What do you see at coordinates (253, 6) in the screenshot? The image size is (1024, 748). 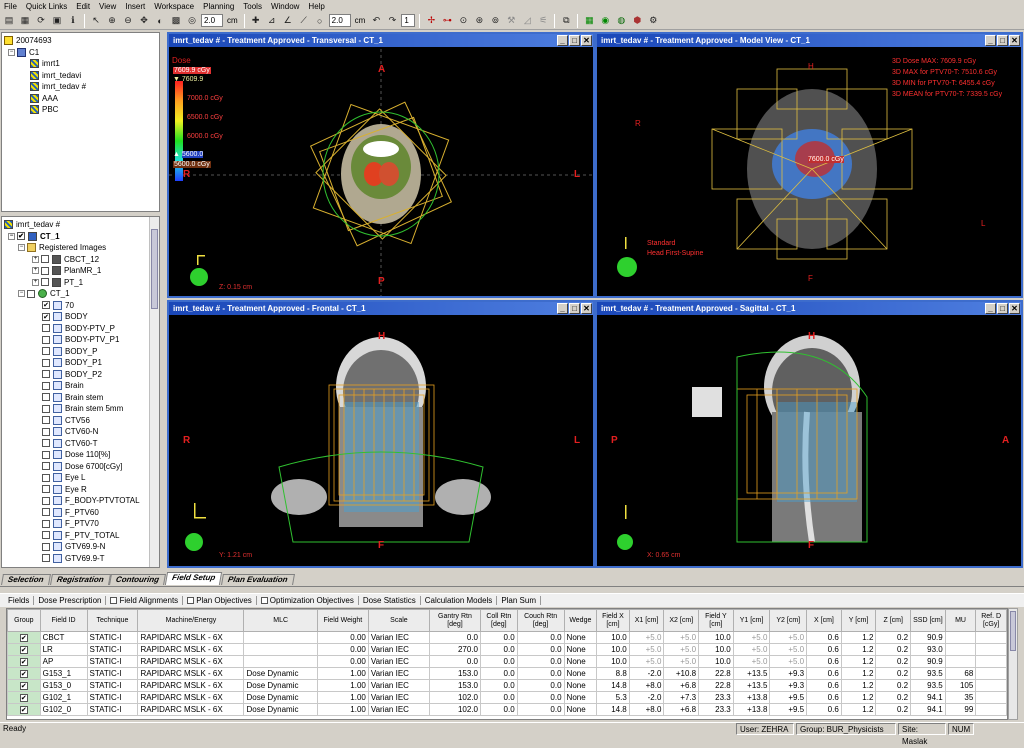 I see `menu-item-tools: Tools` at bounding box center [253, 6].